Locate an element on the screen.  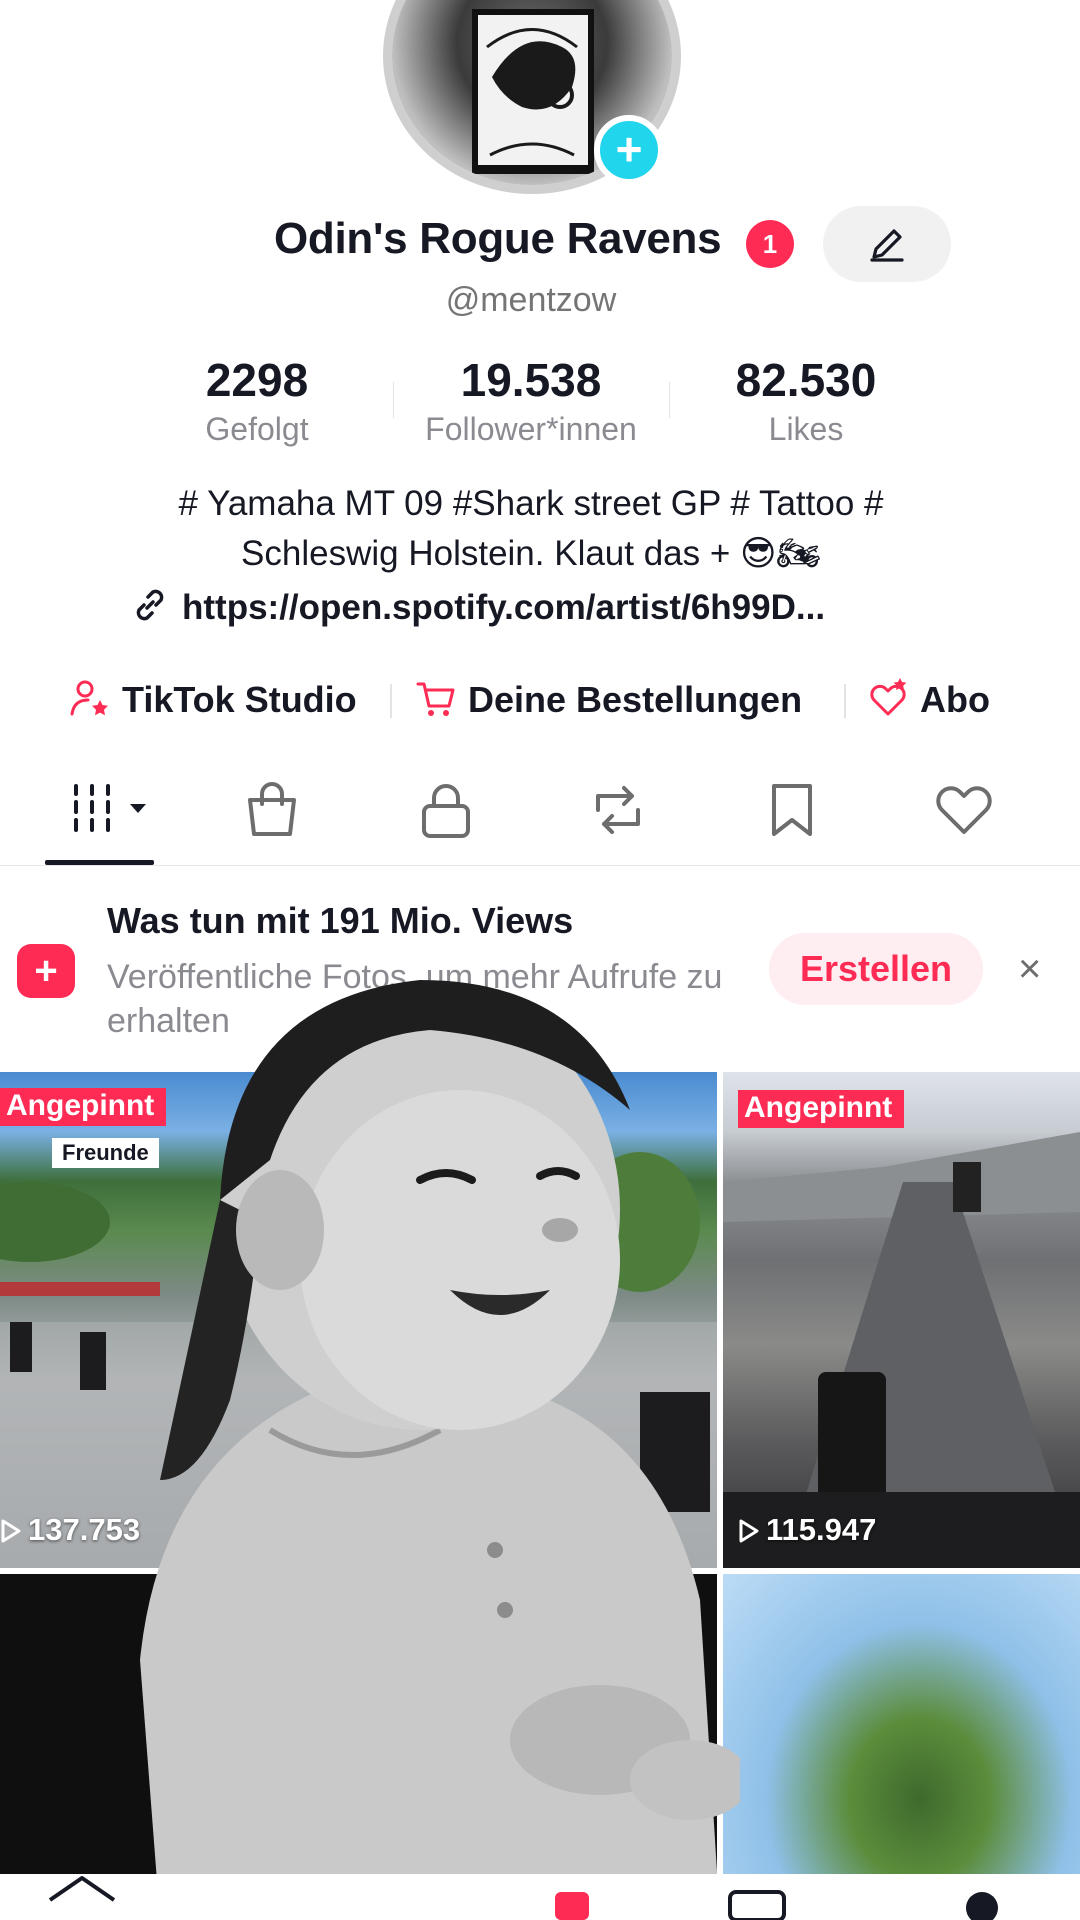
stat-followers: 19.538 Follower*innen is located at coordinates (531, 400).